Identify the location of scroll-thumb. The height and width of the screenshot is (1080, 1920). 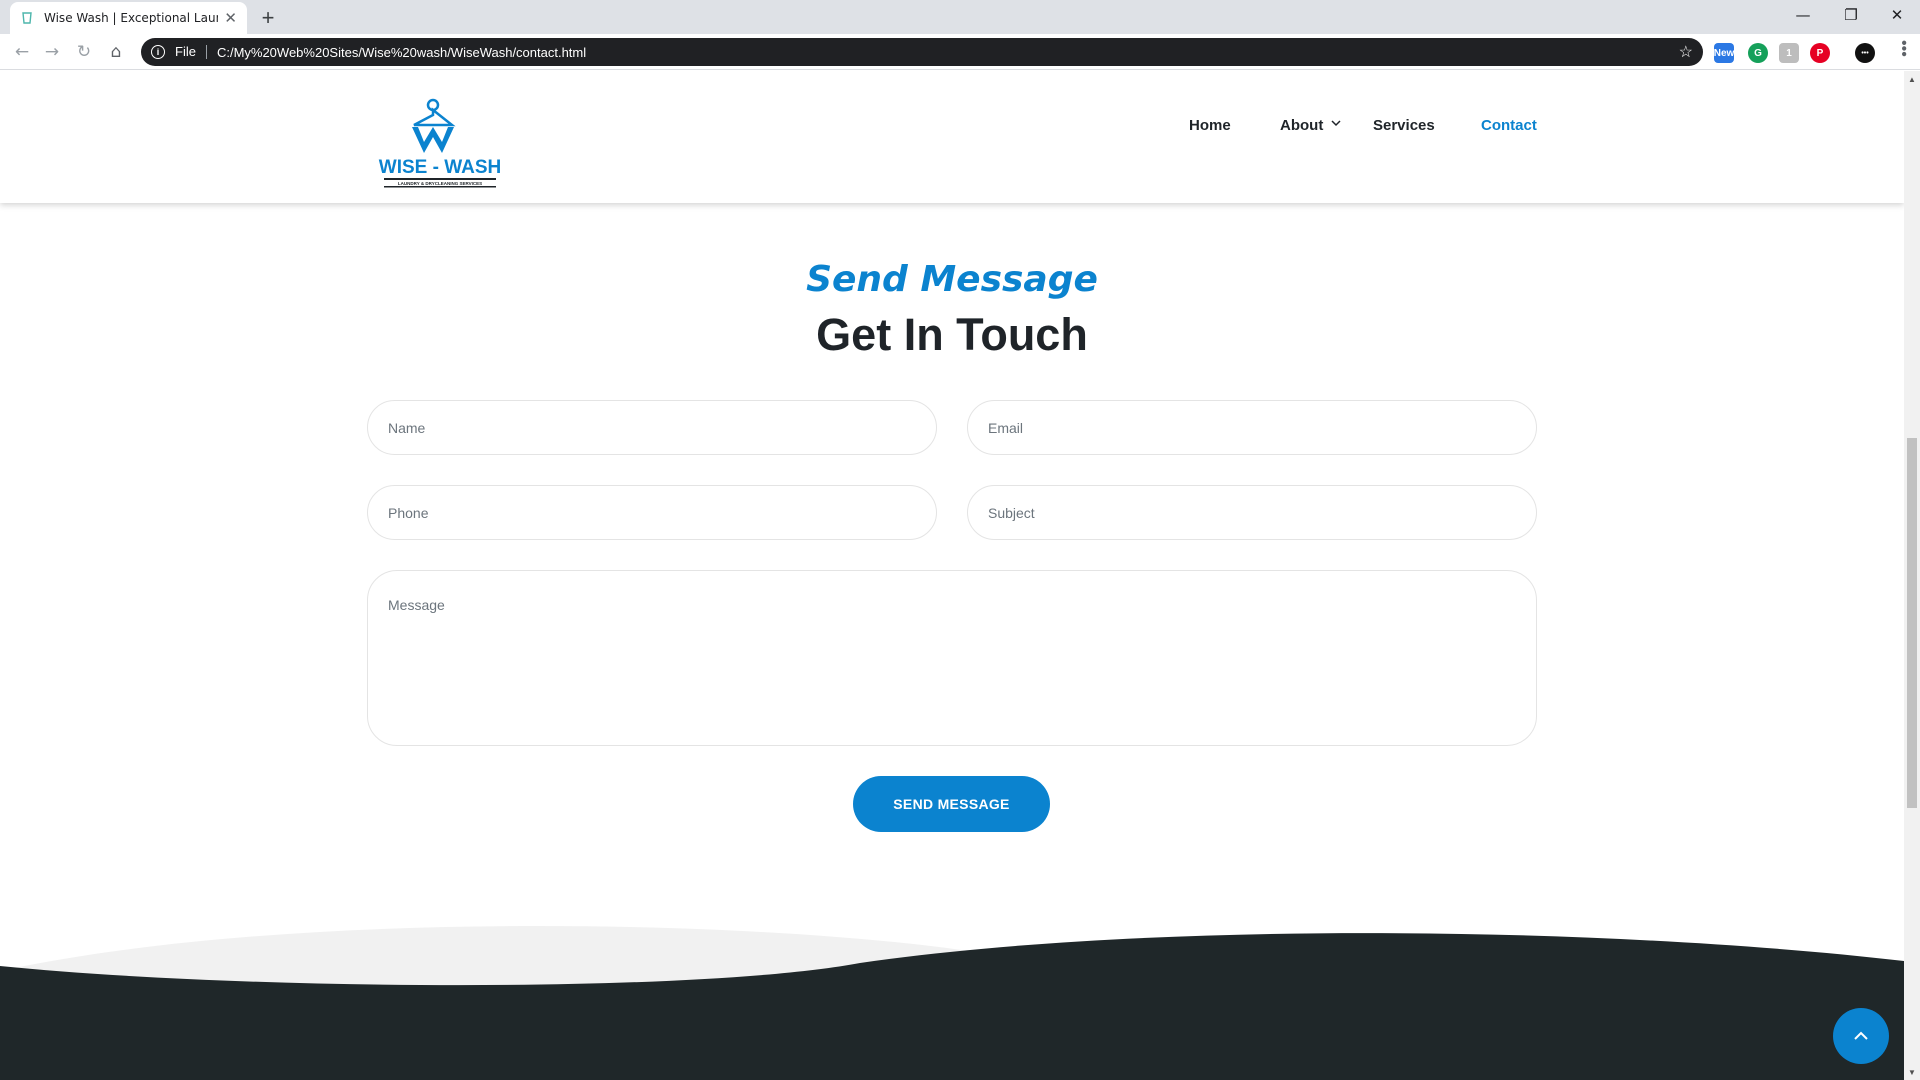
(1912, 623).